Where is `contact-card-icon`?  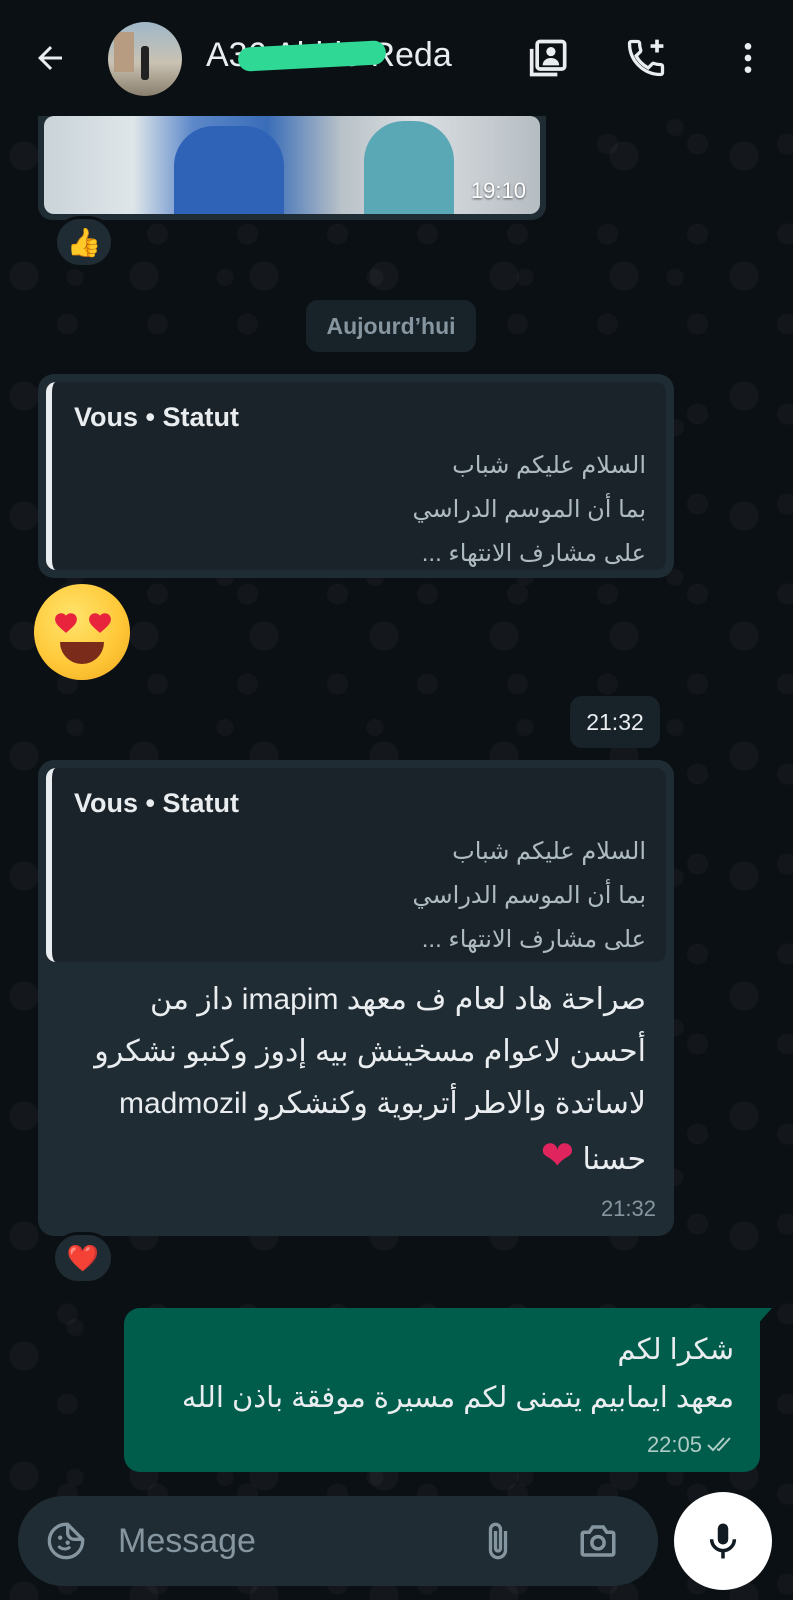 contact-card-icon is located at coordinates (548, 58).